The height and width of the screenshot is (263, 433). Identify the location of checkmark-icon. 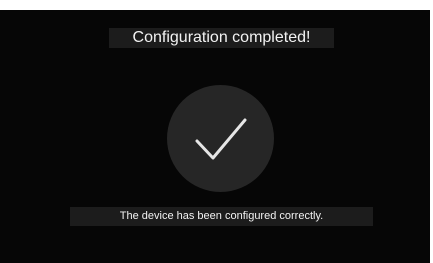
(221, 139).